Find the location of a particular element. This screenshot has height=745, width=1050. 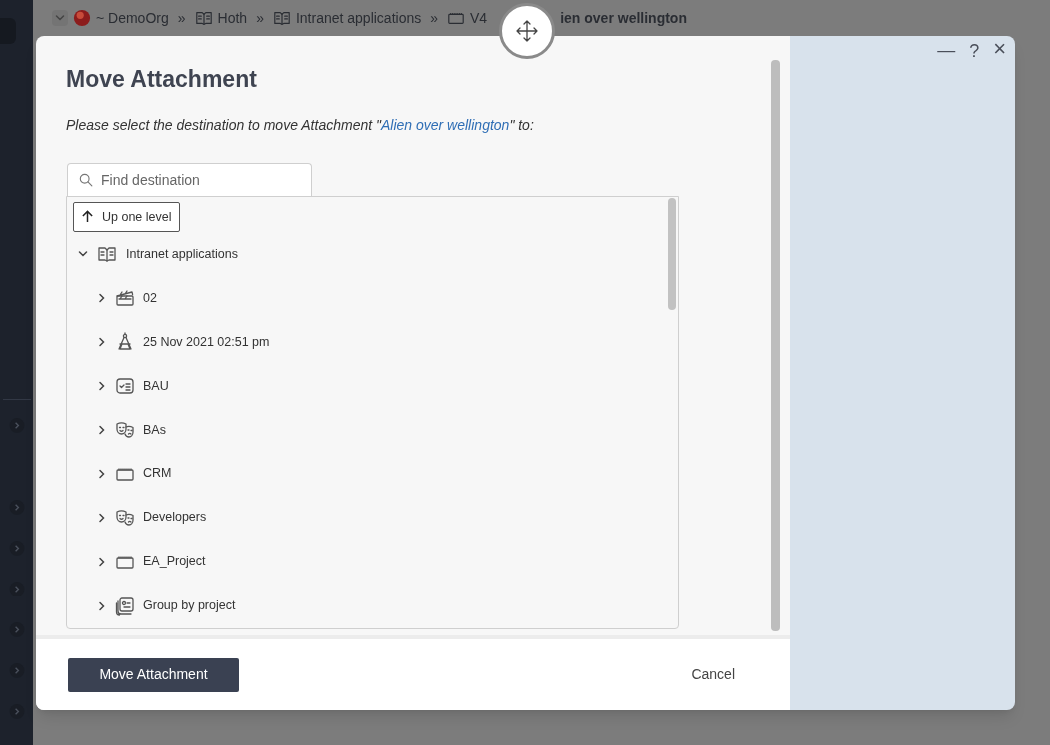

checklist-icon is located at coordinates (125, 386).